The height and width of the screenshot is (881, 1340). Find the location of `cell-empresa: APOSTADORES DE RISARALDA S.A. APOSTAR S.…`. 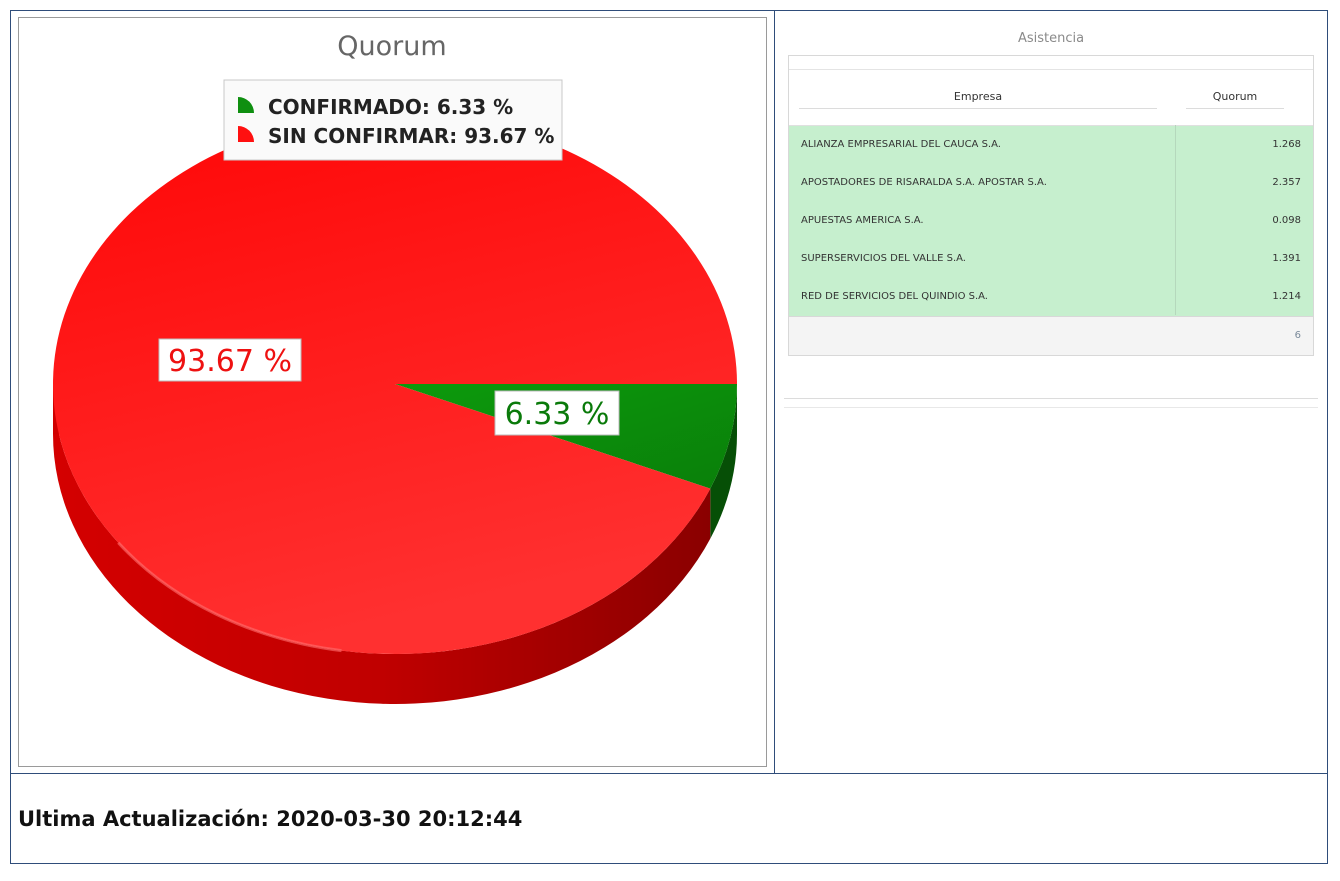

cell-empresa: APOSTADORES DE RISARALDA S.A. APOSTAR S.… is located at coordinates (924, 182).